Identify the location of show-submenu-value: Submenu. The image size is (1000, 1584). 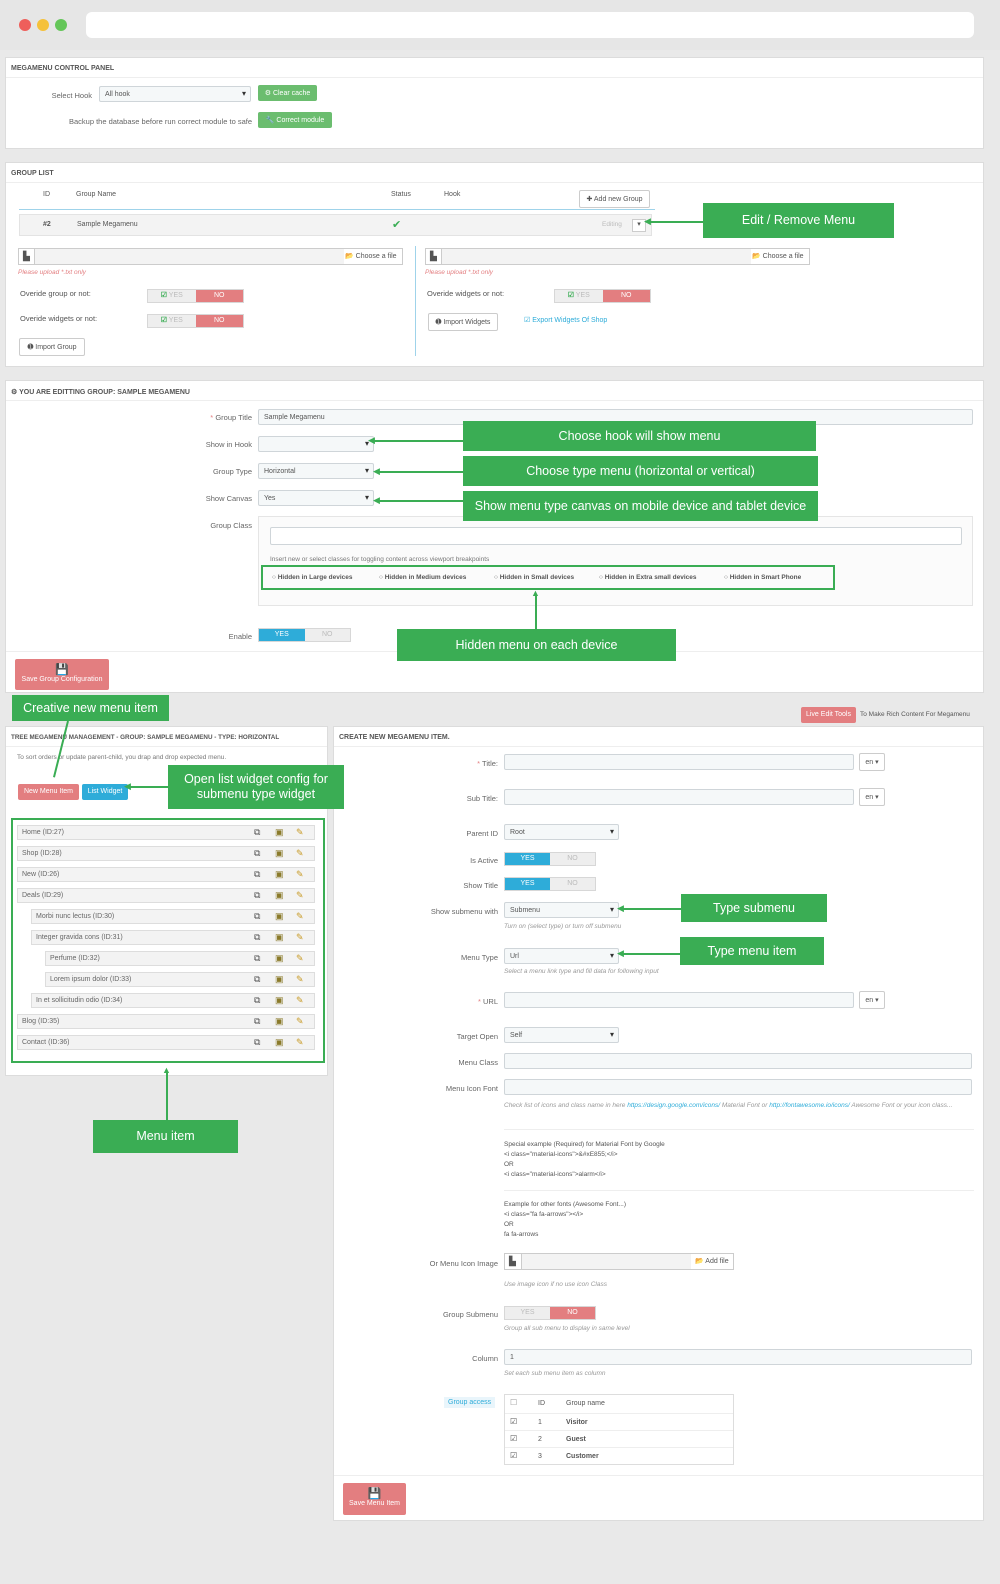
(525, 910).